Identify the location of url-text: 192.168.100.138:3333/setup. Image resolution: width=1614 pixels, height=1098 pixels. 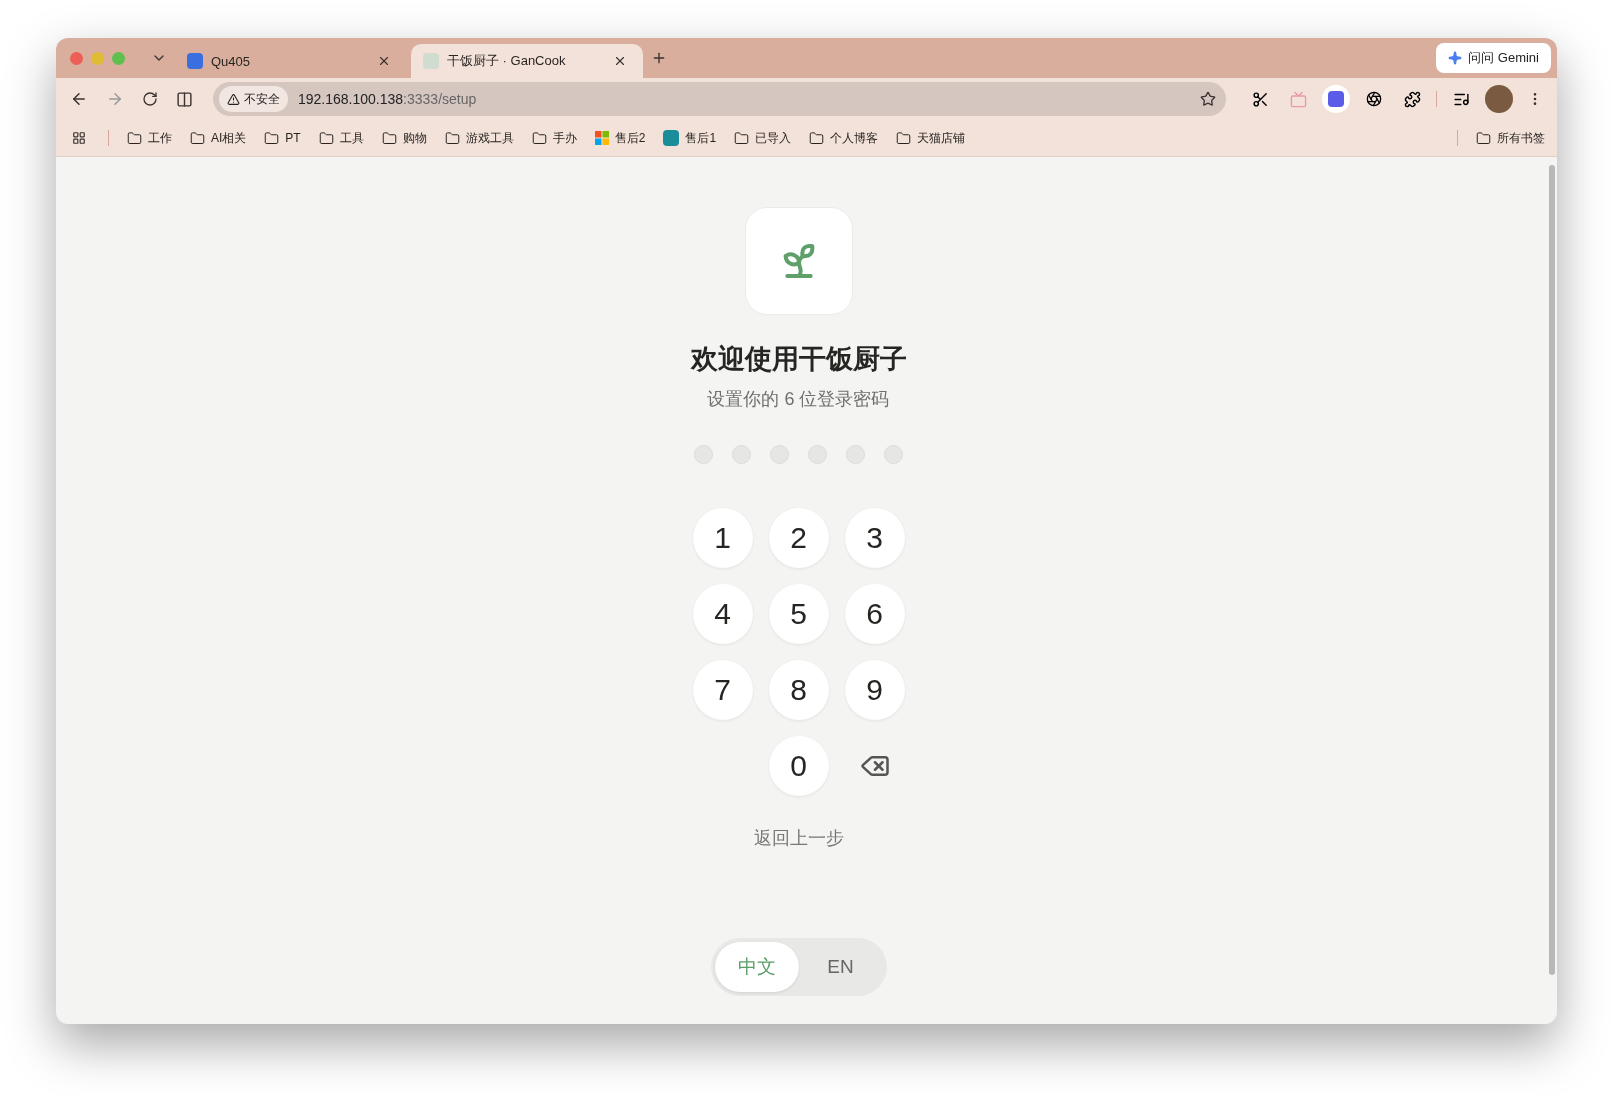
(388, 99).